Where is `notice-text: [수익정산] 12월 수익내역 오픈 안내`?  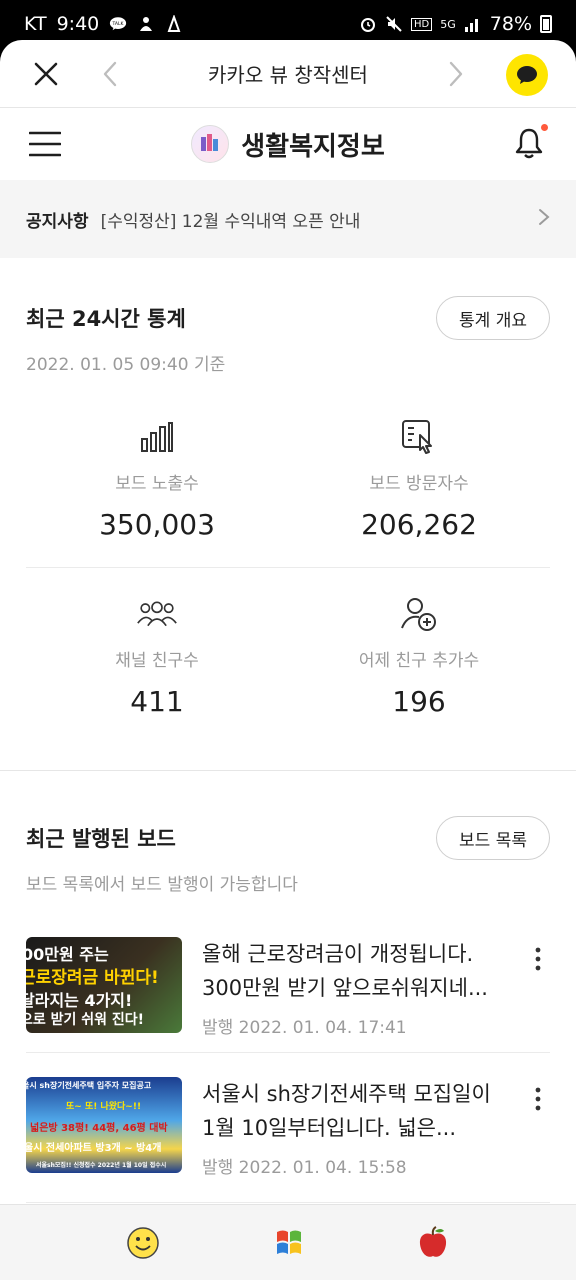 notice-text: [수익정산] 12월 수익내역 오픈 안내 is located at coordinates (230, 221).